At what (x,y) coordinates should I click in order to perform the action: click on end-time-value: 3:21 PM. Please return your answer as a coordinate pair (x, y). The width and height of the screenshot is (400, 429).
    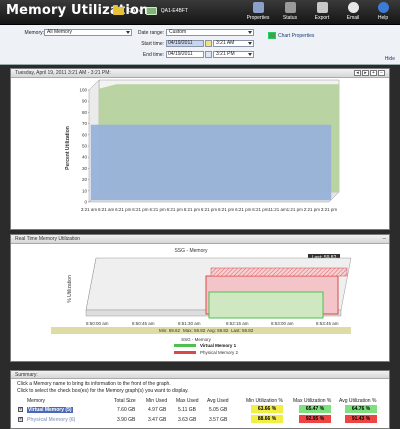
    Looking at the image, I should click on (225, 54).